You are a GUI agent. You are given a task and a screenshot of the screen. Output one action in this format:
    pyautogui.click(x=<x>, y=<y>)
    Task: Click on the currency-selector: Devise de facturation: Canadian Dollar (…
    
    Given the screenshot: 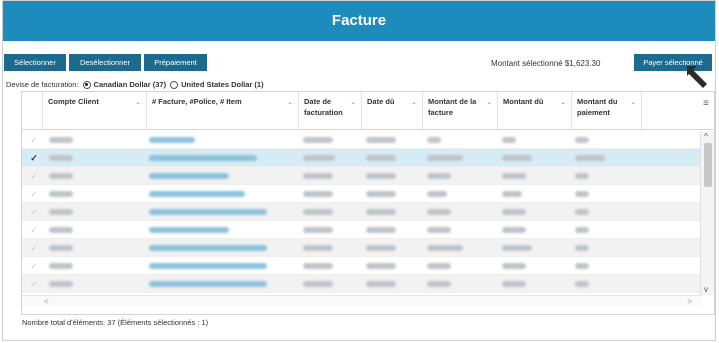 What is the action you would take?
    pyautogui.click(x=135, y=84)
    